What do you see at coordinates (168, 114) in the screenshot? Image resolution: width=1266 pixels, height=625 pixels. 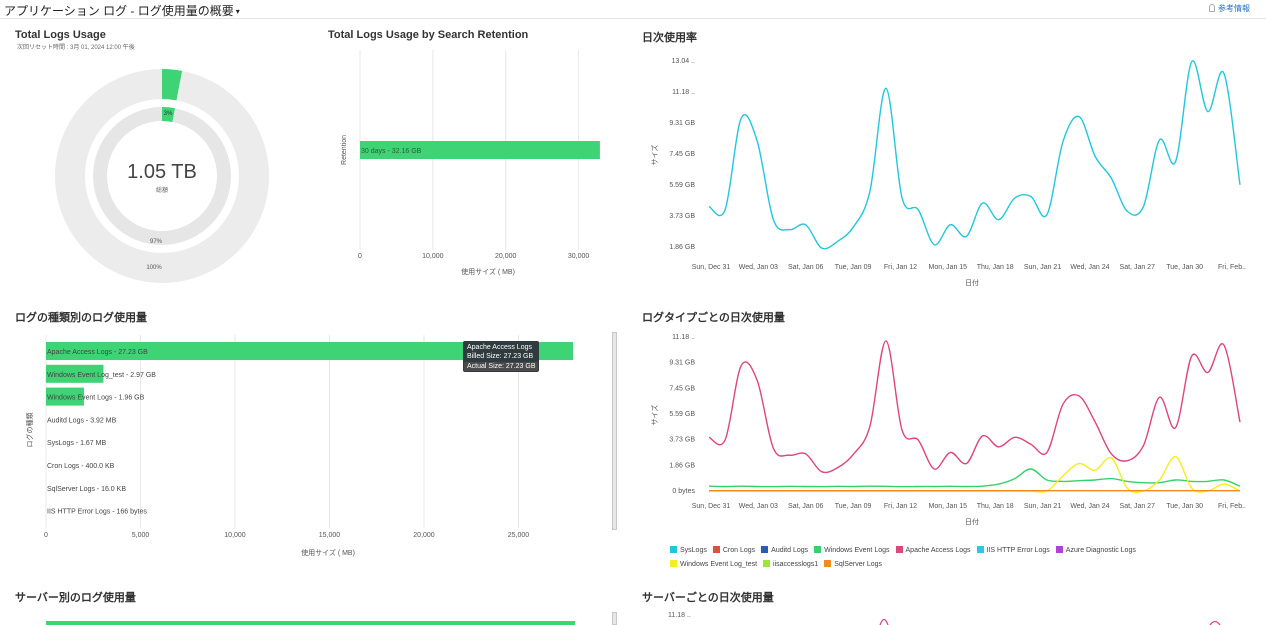 I see `donut-used-pct-label: 3%` at bounding box center [168, 114].